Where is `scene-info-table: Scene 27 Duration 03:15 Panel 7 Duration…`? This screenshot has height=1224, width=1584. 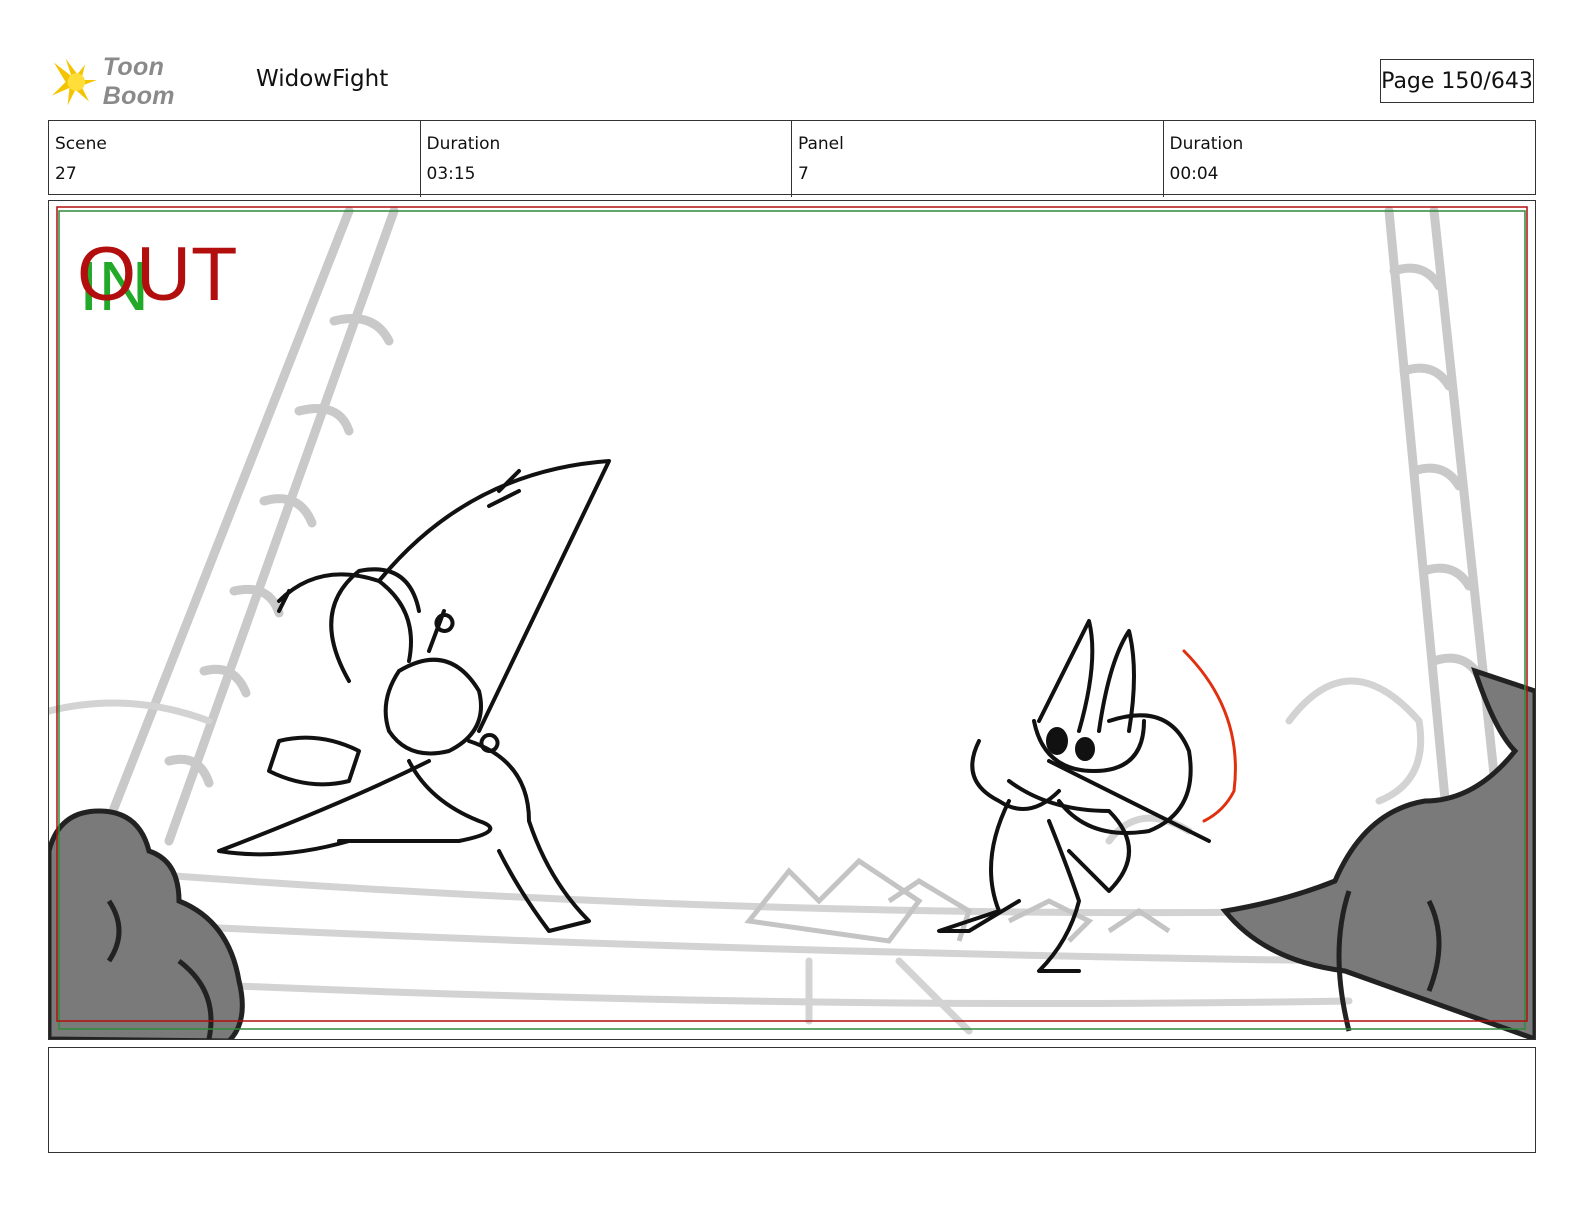
scene-info-table: Scene 27 Duration 03:15 Panel 7 Duration… is located at coordinates (792, 158).